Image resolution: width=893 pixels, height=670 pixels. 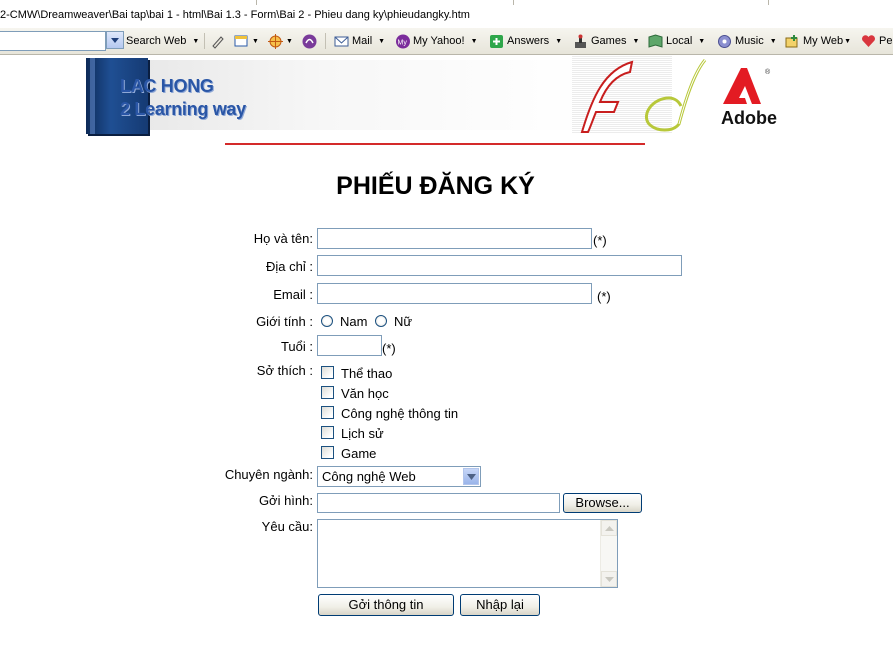 What do you see at coordinates (53, 41) in the screenshot?
I see `toolbar-search-input` at bounding box center [53, 41].